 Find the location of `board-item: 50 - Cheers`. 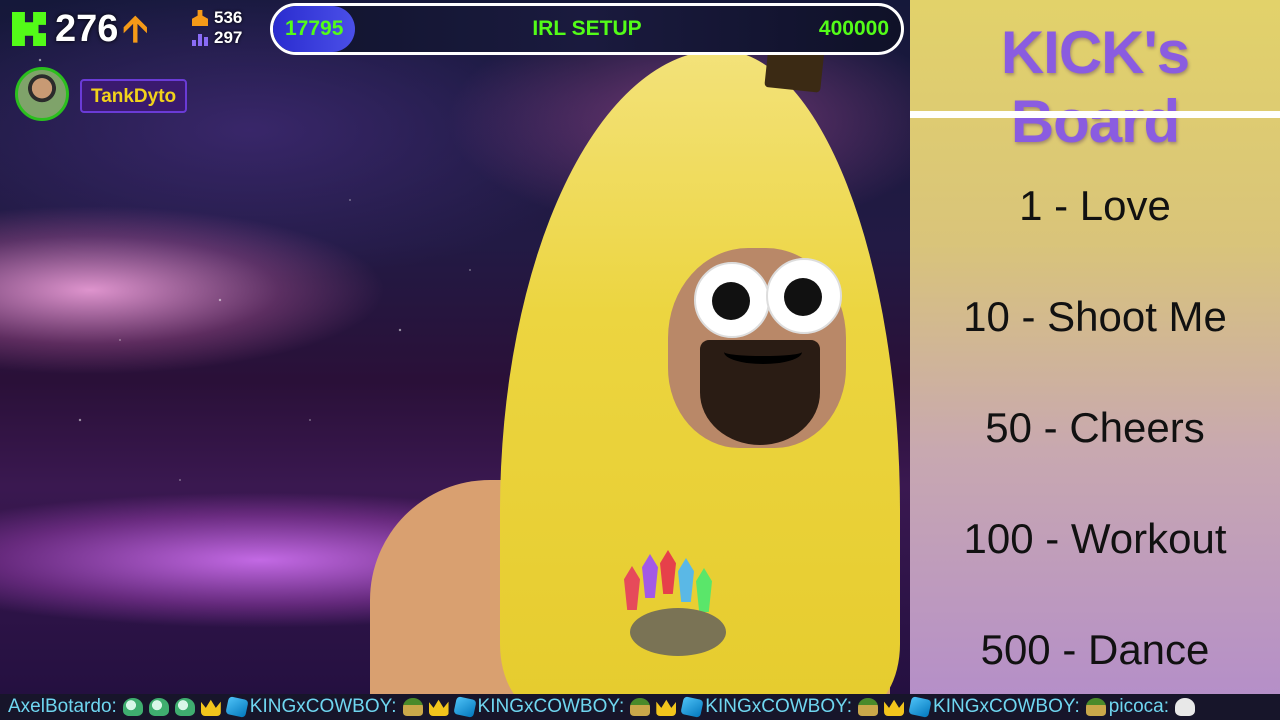

board-item: 50 - Cheers is located at coordinates (1095, 427).